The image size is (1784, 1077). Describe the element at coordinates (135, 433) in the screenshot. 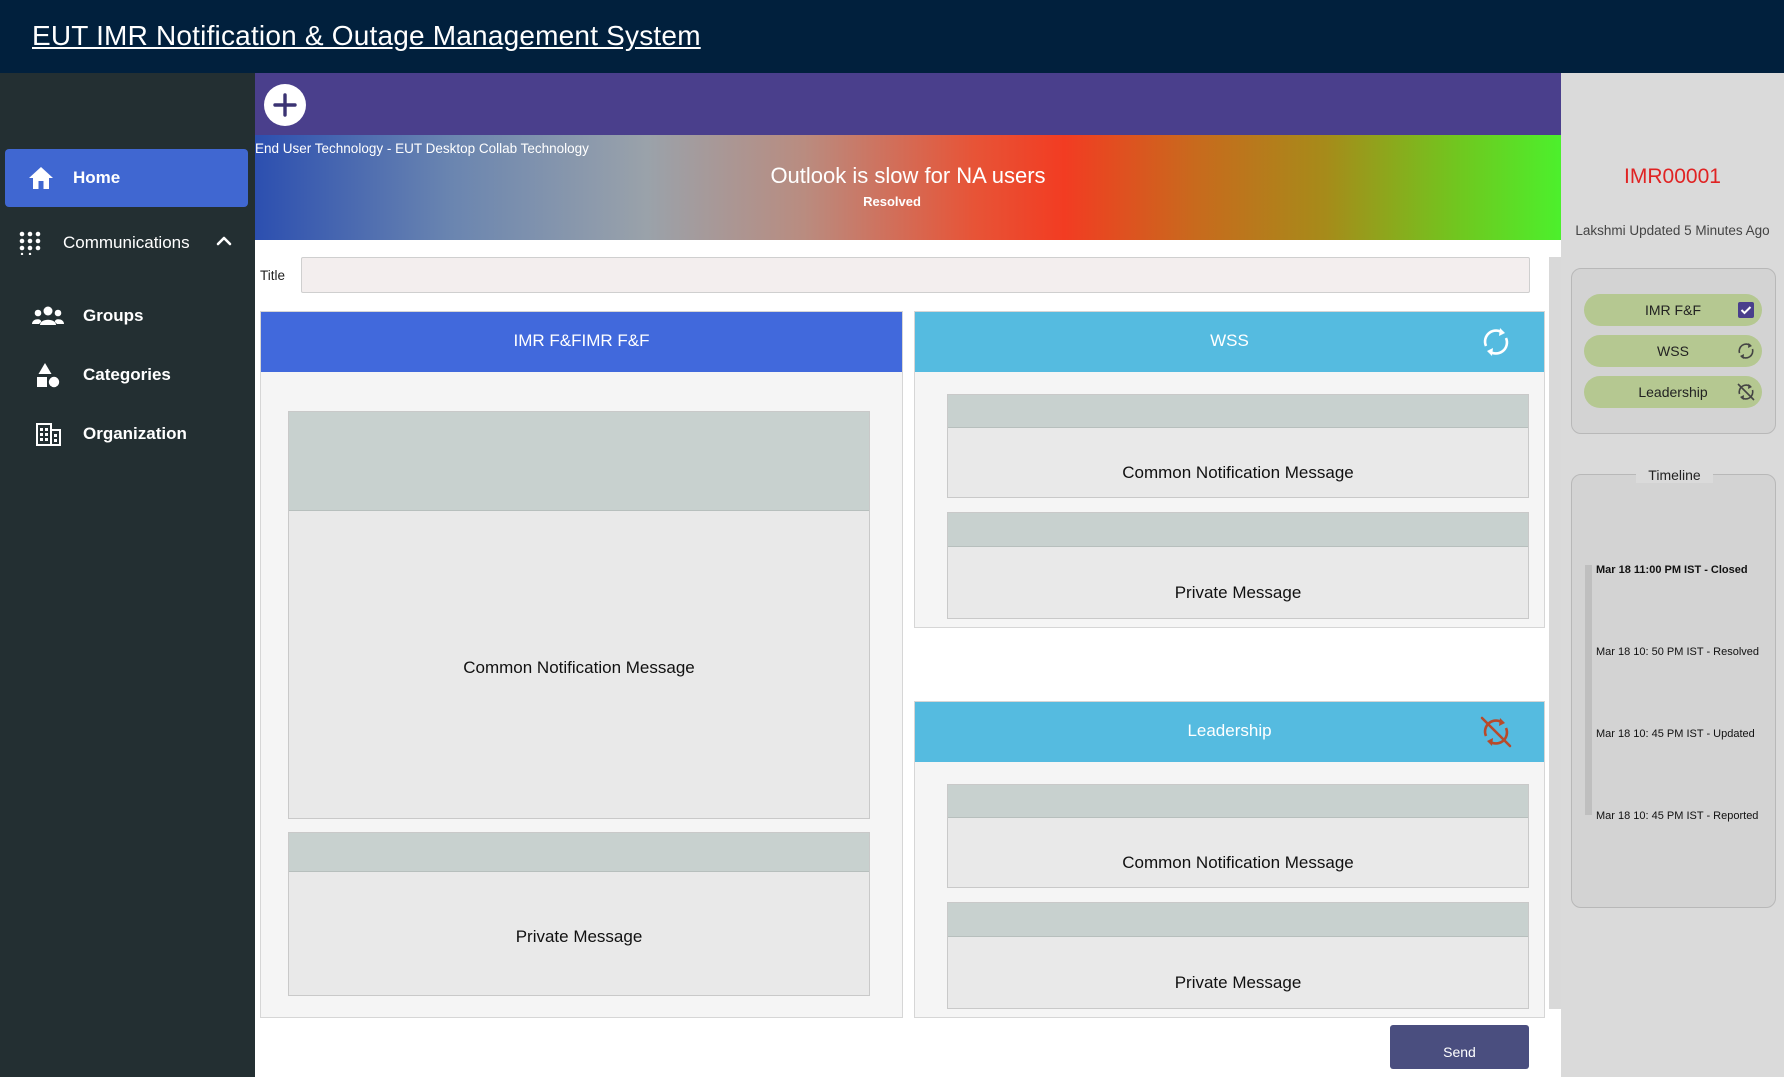

I see `sidebar-item-label: Organization` at that location.